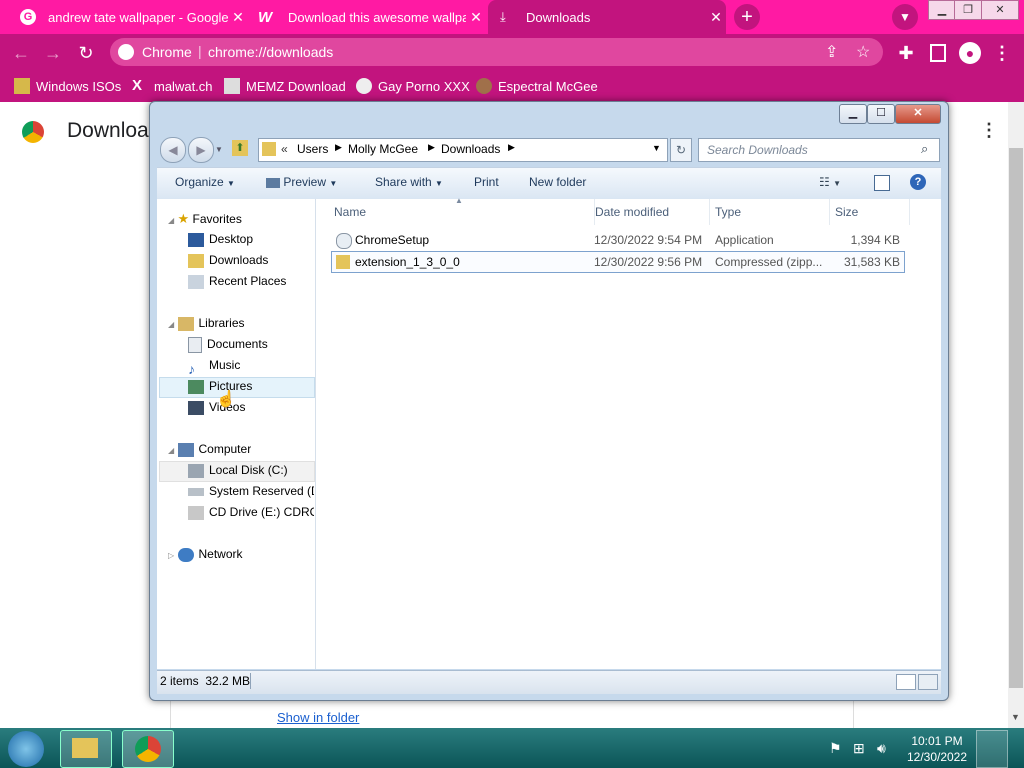  What do you see at coordinates (383, 149) in the screenshot?
I see `breadcrumb-user: Molly McGee` at bounding box center [383, 149].